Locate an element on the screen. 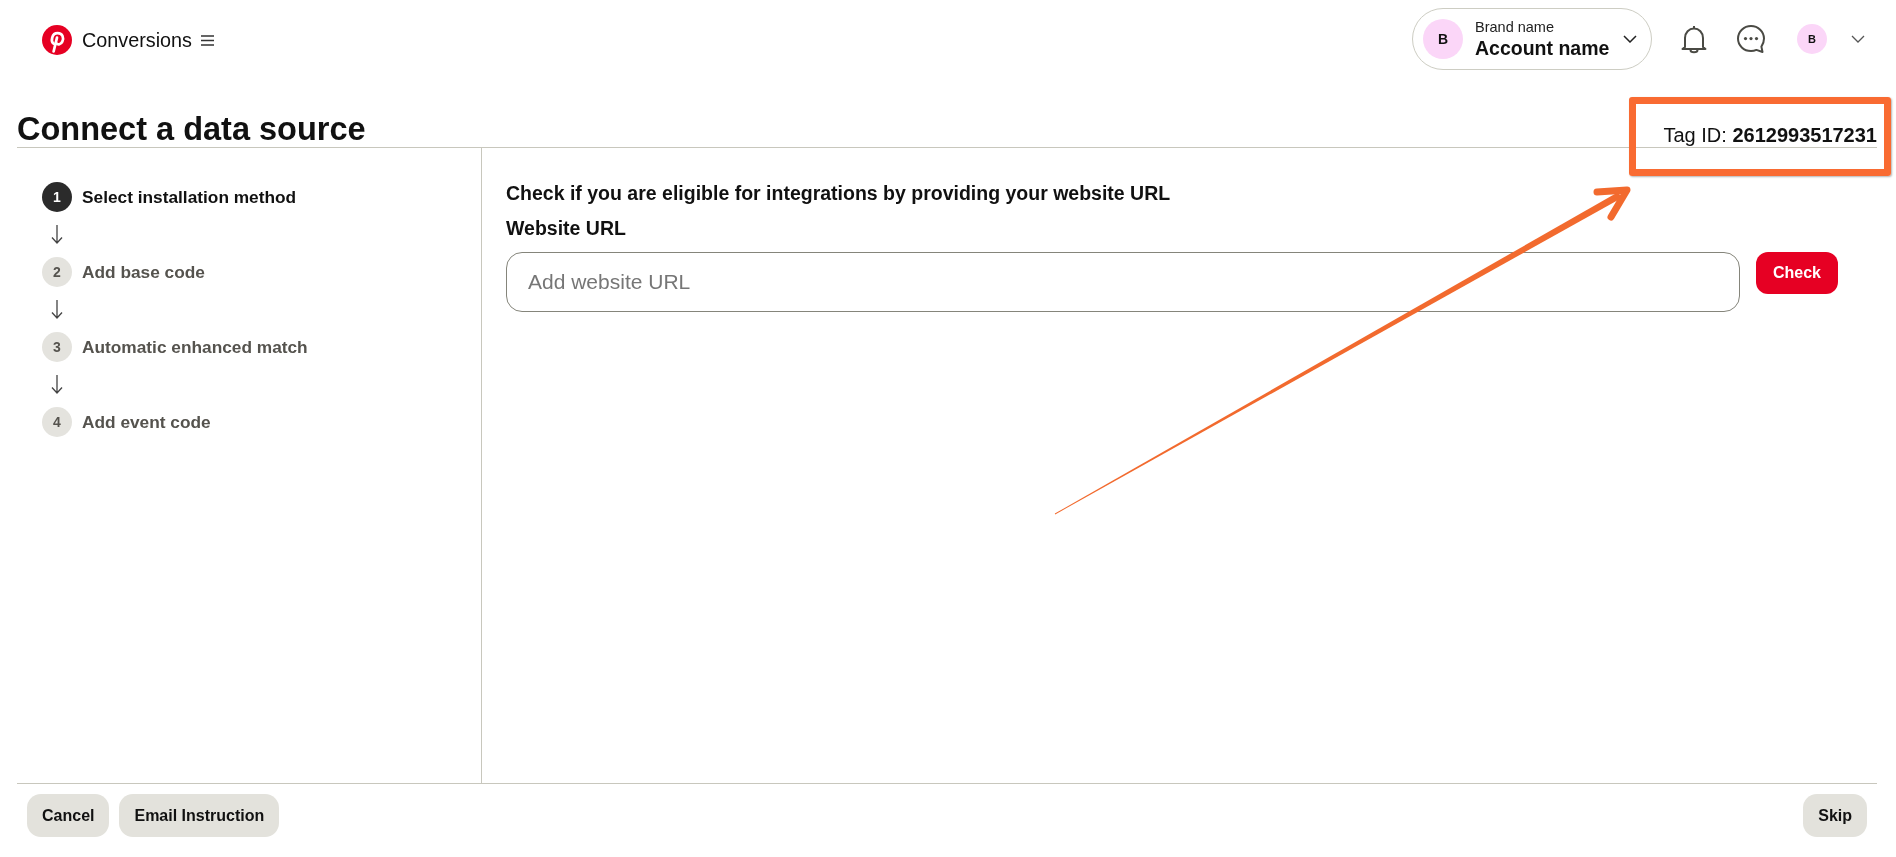 Image resolution: width=1896 pixels, height=857 pixels. page-title: Connect a data source is located at coordinates (191, 129).